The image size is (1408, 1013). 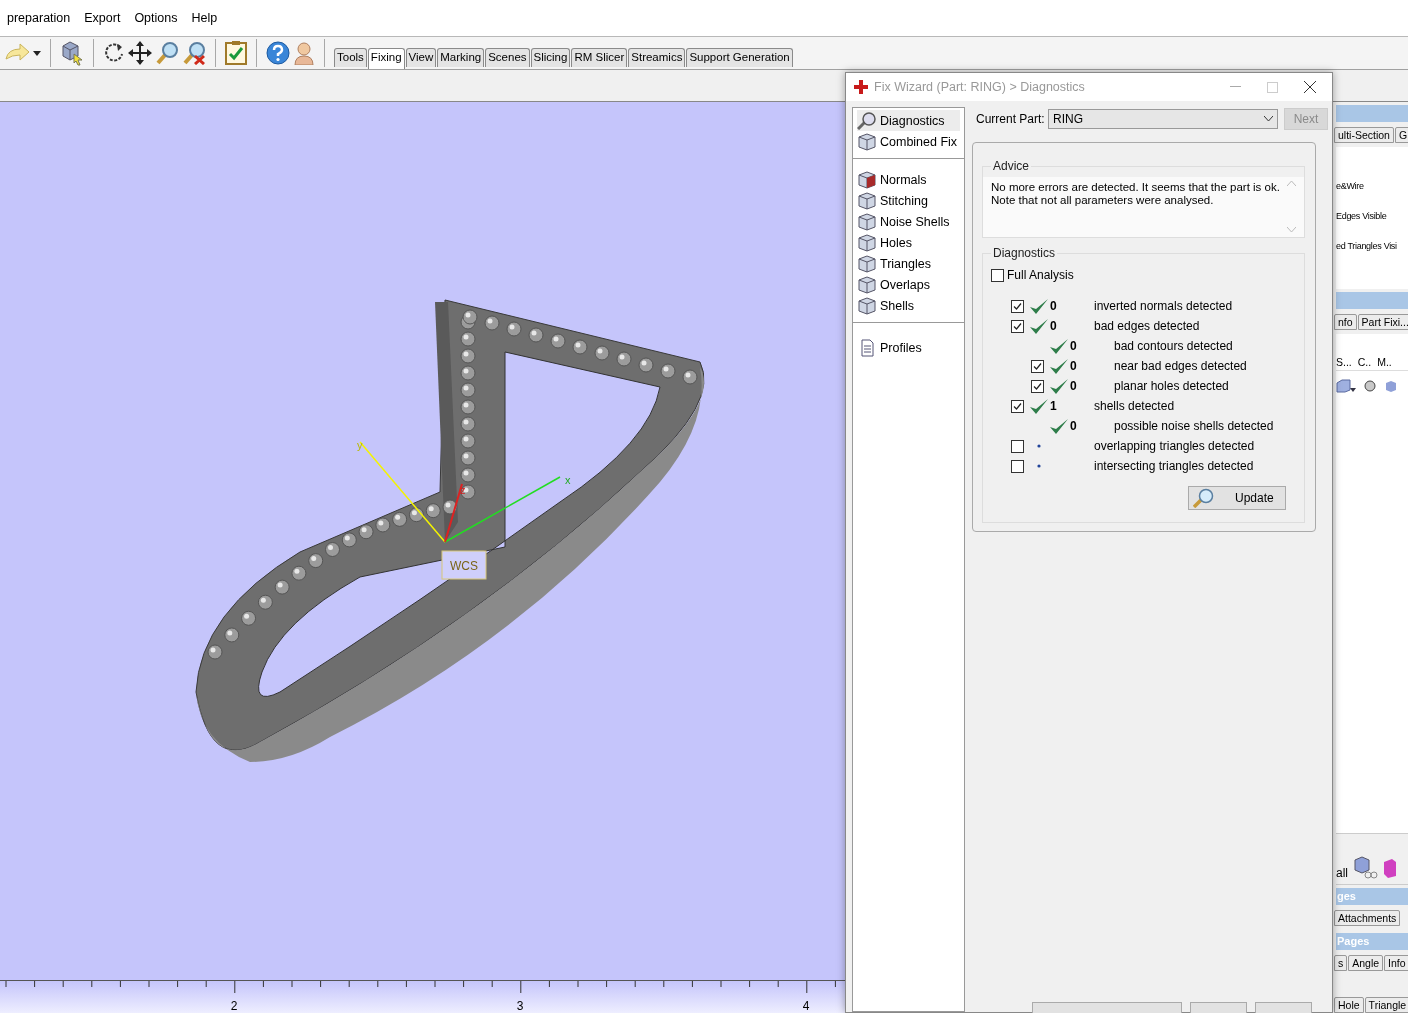 What do you see at coordinates (1364, 135) in the screenshot?
I see `panel-tab: ulti-Section` at bounding box center [1364, 135].